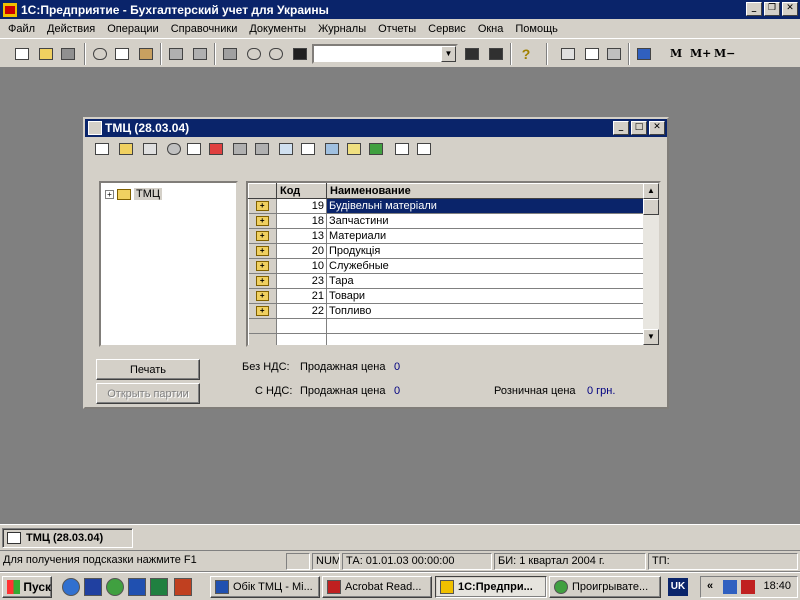  I want to click on network-icon, so click(730, 587).